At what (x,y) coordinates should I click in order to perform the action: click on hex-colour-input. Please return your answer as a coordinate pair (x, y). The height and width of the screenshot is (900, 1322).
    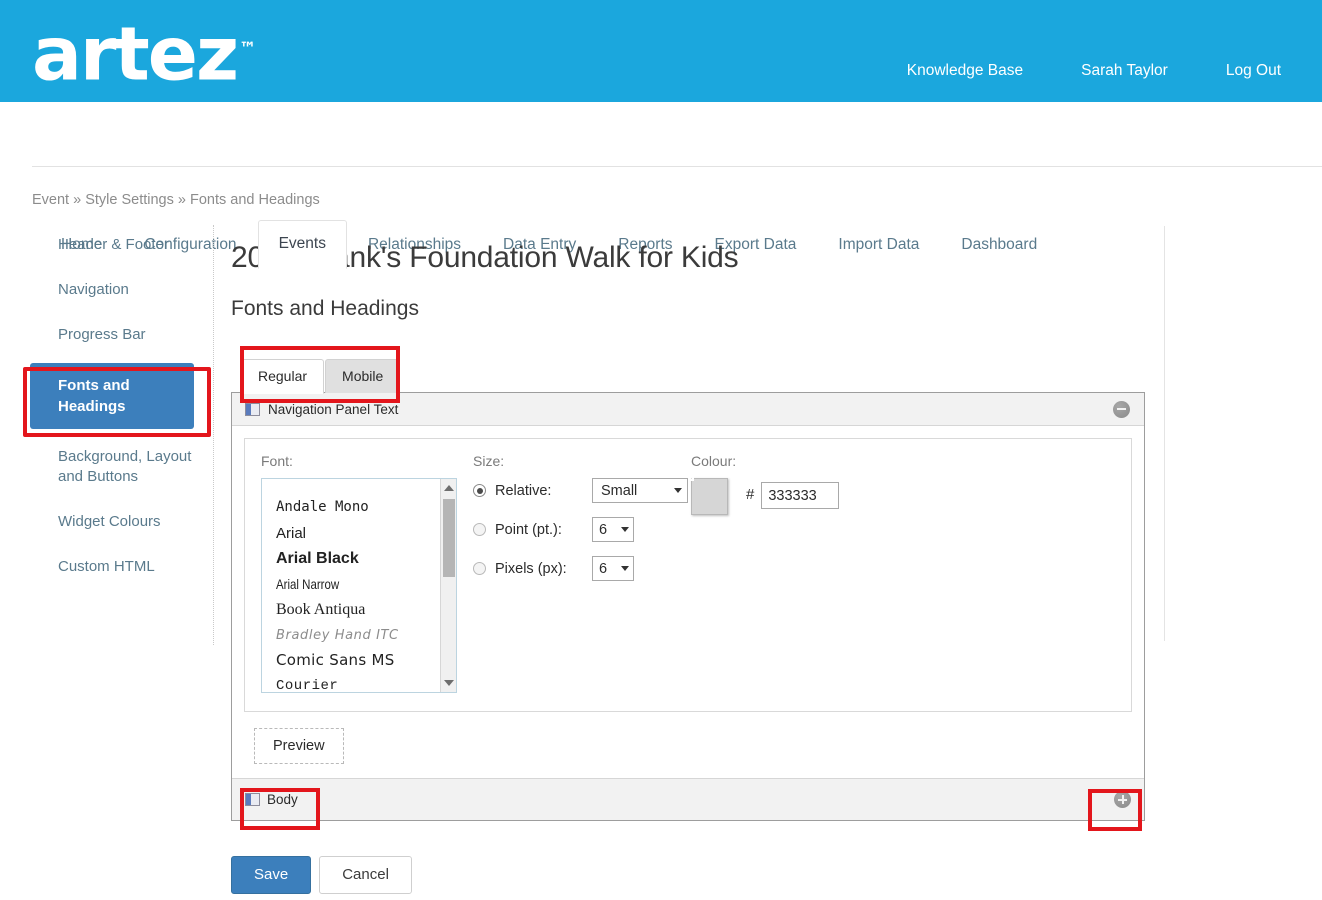
    Looking at the image, I should click on (800, 495).